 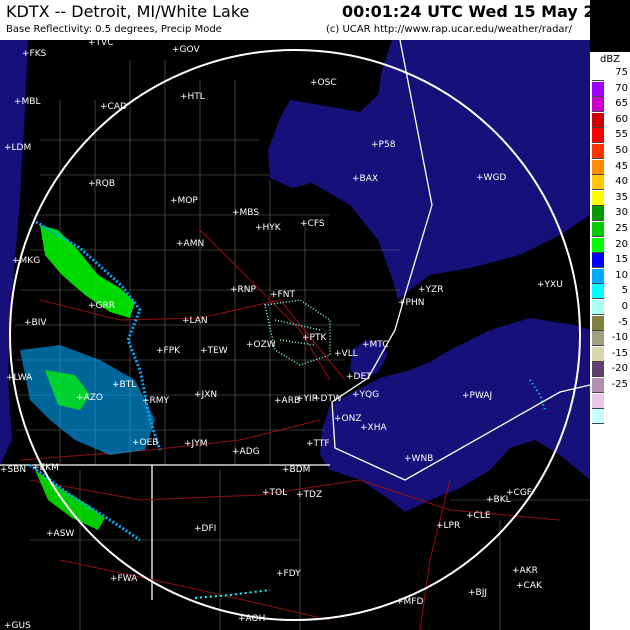 I want to click on city-label: +FDY, so click(x=288, y=574).